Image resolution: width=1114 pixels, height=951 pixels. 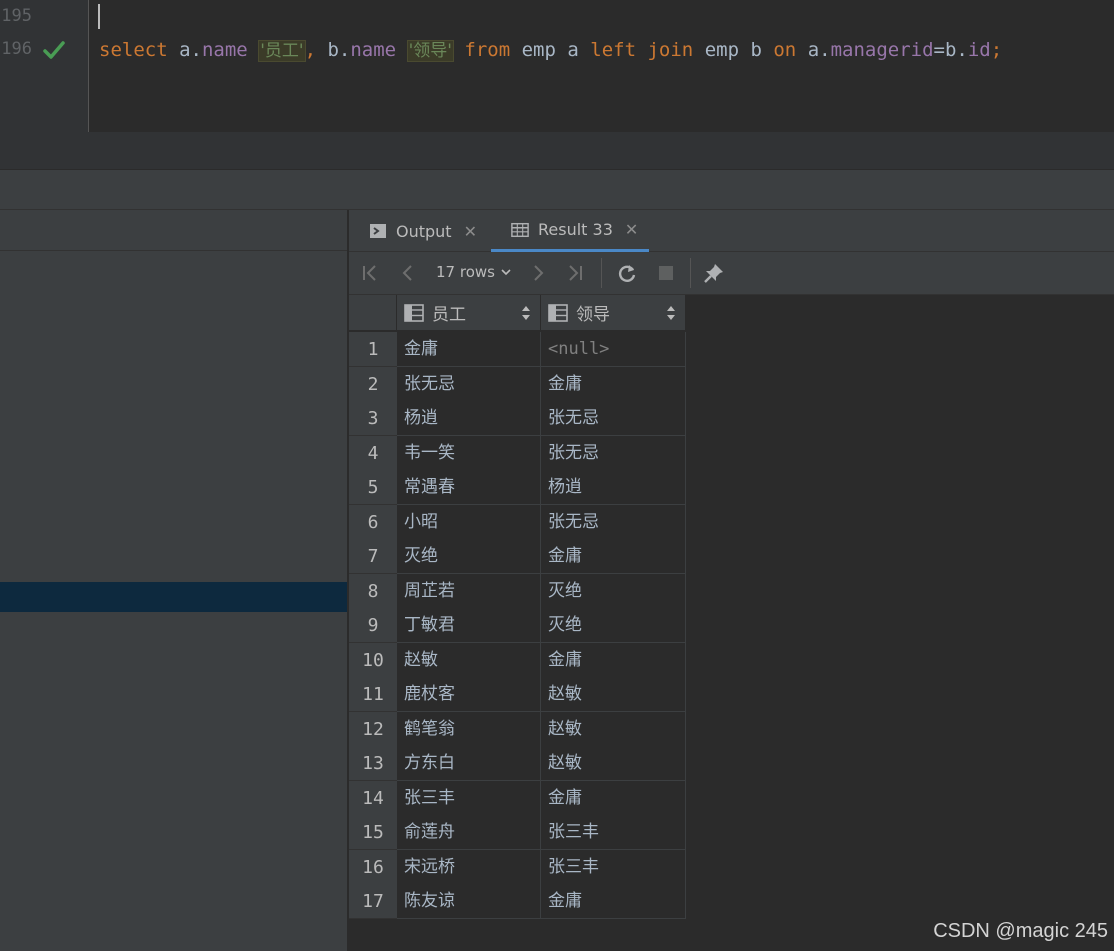 What do you see at coordinates (575, 229) in the screenshot?
I see `tab-label: Result 33` at bounding box center [575, 229].